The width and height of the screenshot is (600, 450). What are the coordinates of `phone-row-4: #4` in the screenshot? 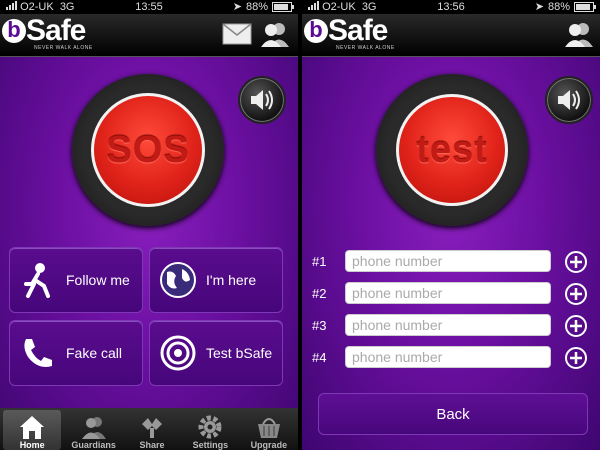 It's located at (451, 359).